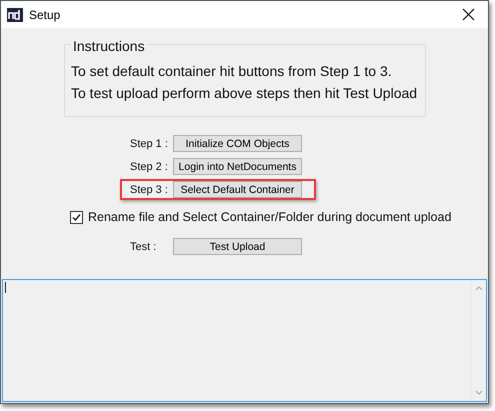 Image resolution: width=495 pixels, height=411 pixels. Describe the element at coordinates (237, 166) in the screenshot. I see `step-button: Login into NetDocuments` at that location.